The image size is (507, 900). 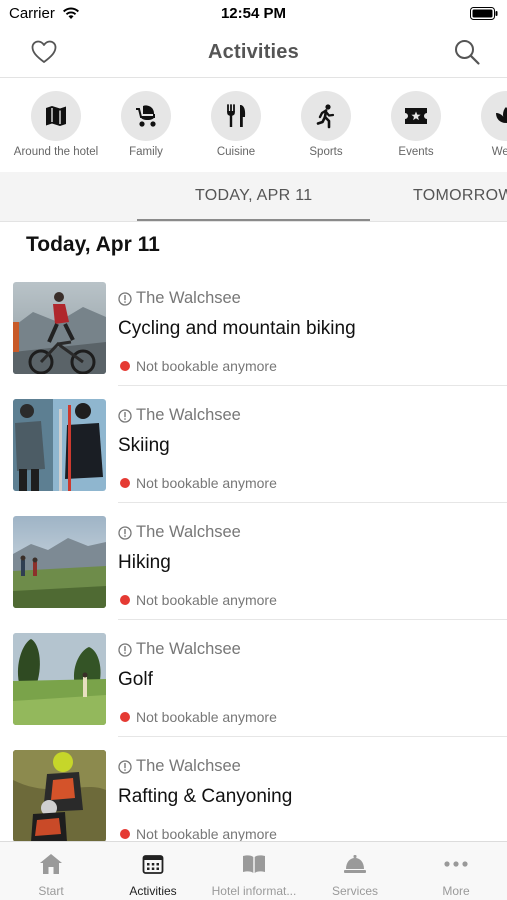 What do you see at coordinates (456, 864) in the screenshot?
I see `more-icon` at bounding box center [456, 864].